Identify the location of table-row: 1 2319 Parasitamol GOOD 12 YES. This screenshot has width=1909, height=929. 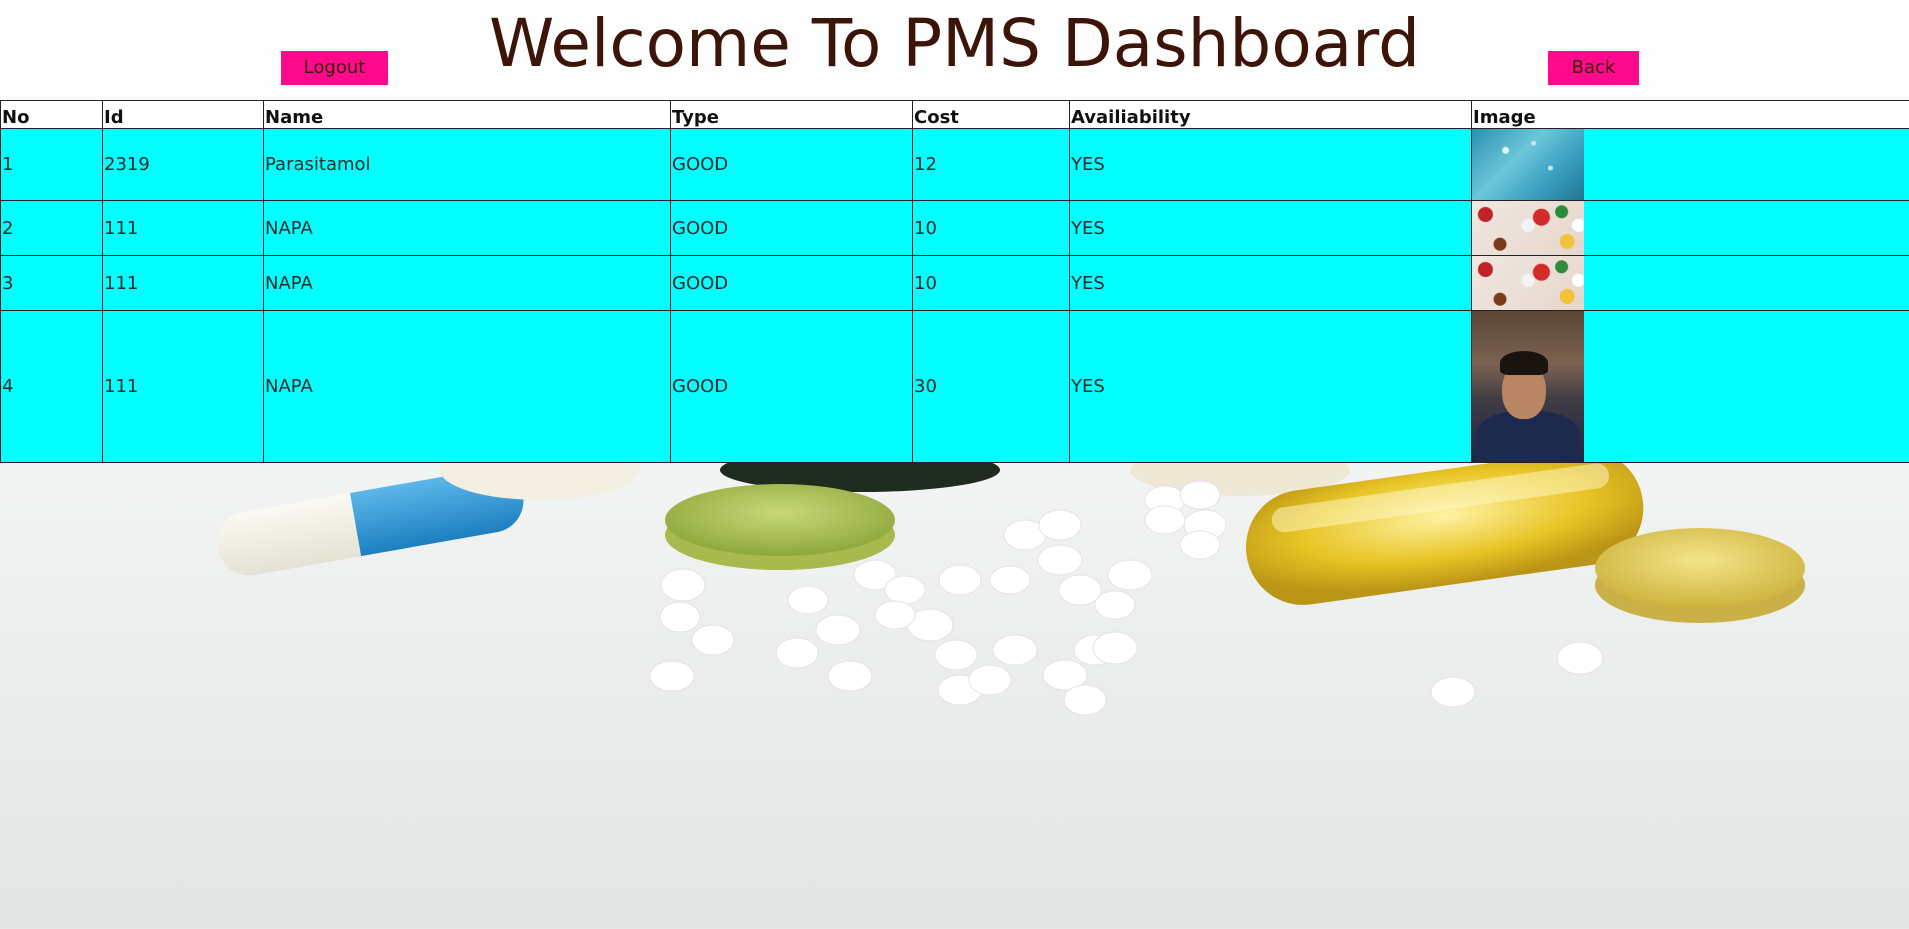
(954, 164).